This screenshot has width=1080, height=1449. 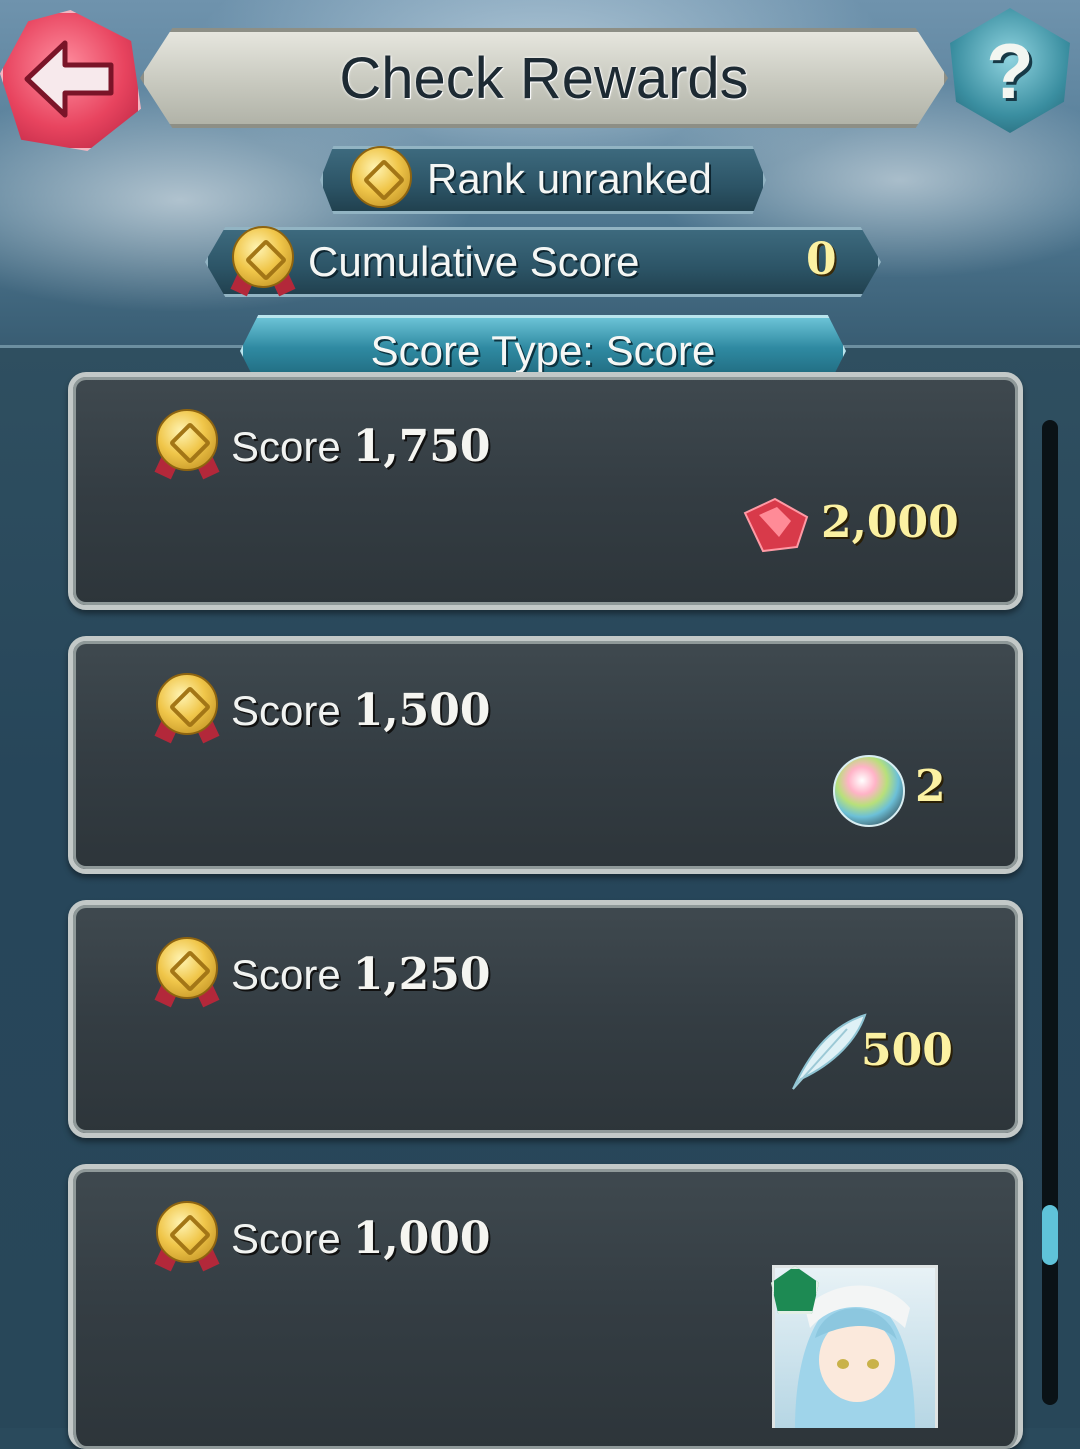 I want to click on reward-card: Score 1,500 2, so click(x=545, y=755).